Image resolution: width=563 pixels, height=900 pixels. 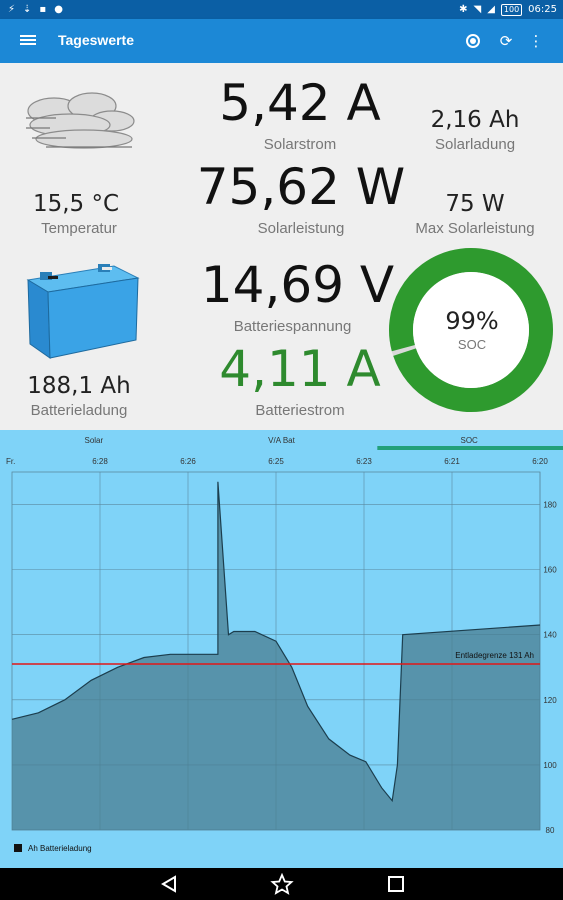 What do you see at coordinates (536, 41) in the screenshot?
I see `more-options-icon: ⋮` at bounding box center [536, 41].